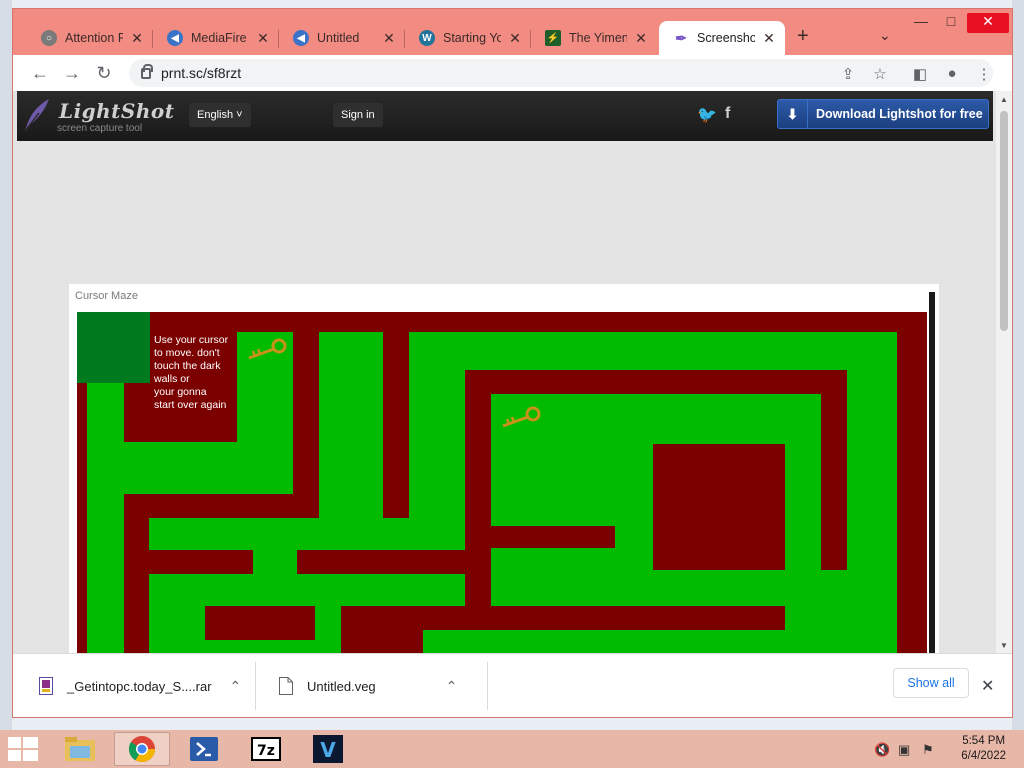 The image size is (1024, 768). I want to click on volume-muted-icon: 🔇, so click(882, 750).